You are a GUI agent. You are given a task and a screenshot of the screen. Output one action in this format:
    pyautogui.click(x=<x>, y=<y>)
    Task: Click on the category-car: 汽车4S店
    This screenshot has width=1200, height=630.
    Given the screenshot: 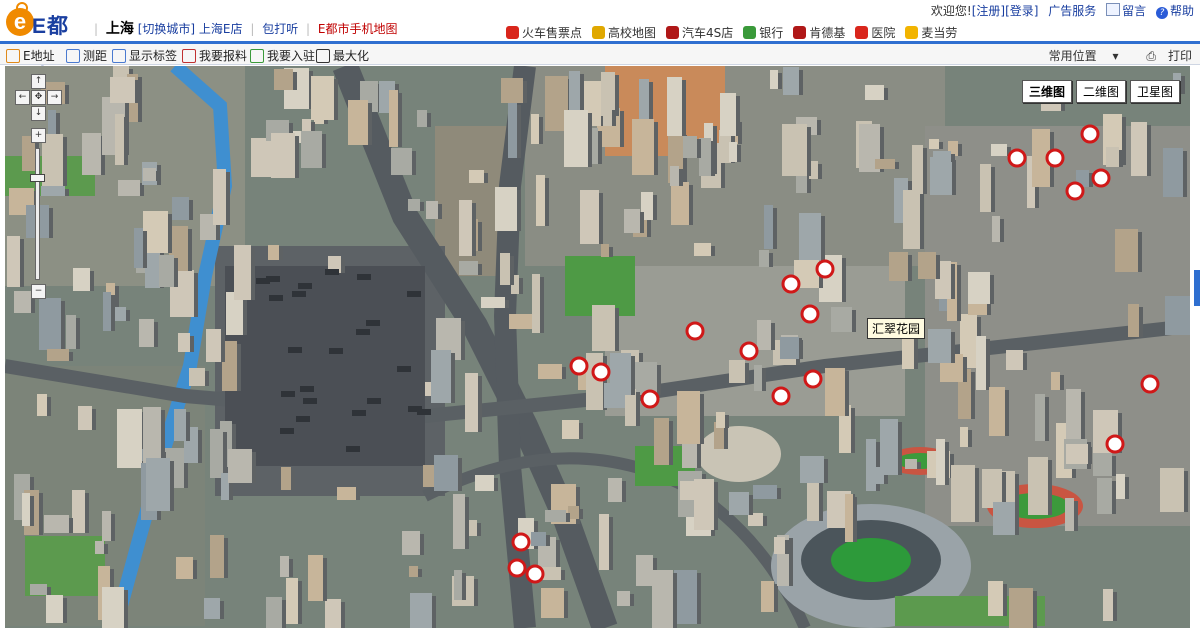 What is the action you would take?
    pyautogui.click(x=699, y=32)
    